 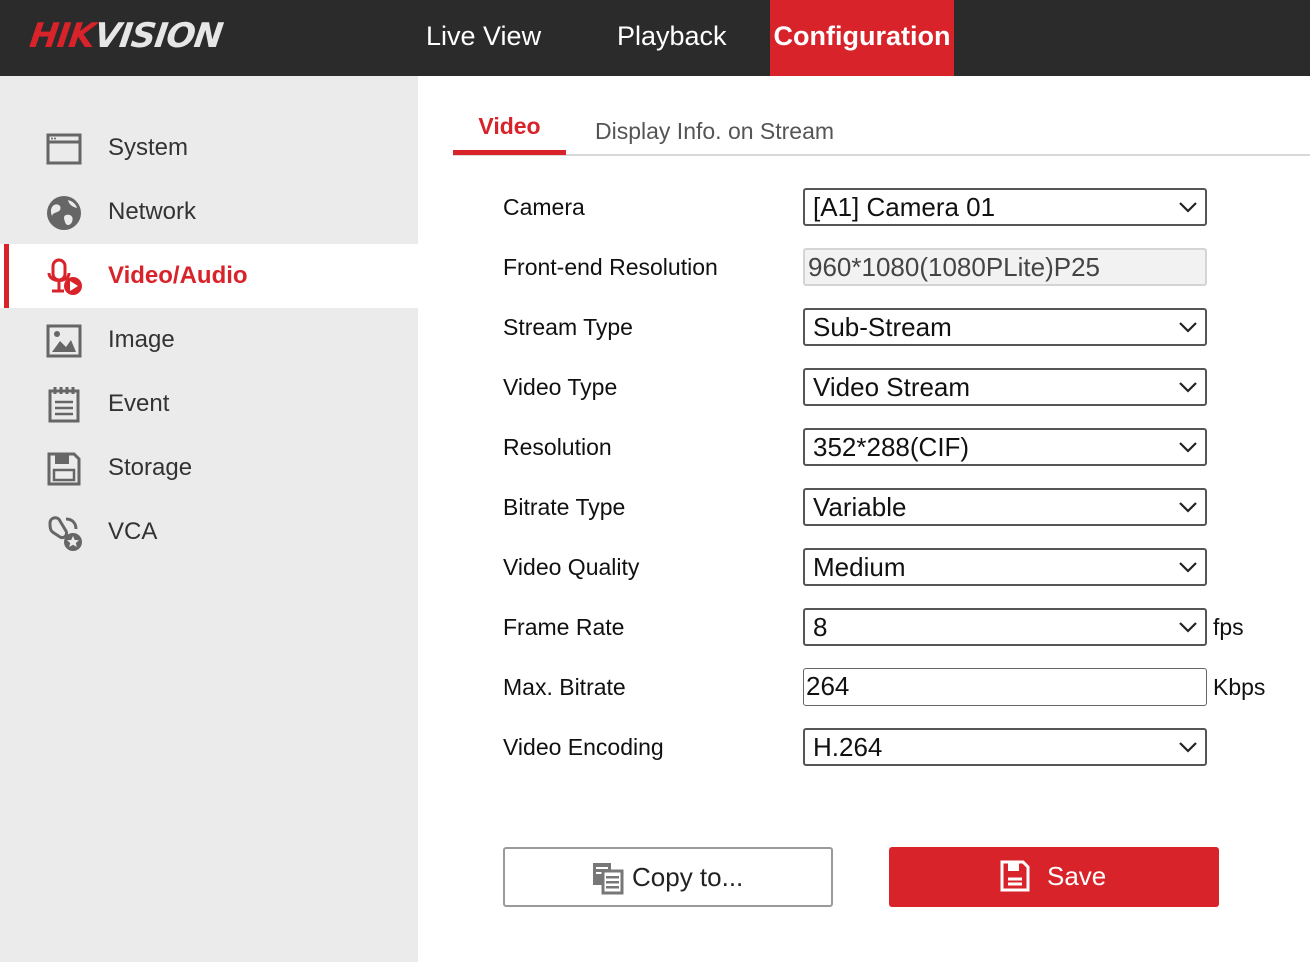 I want to click on sidebar-item-label: Storage, so click(x=150, y=467).